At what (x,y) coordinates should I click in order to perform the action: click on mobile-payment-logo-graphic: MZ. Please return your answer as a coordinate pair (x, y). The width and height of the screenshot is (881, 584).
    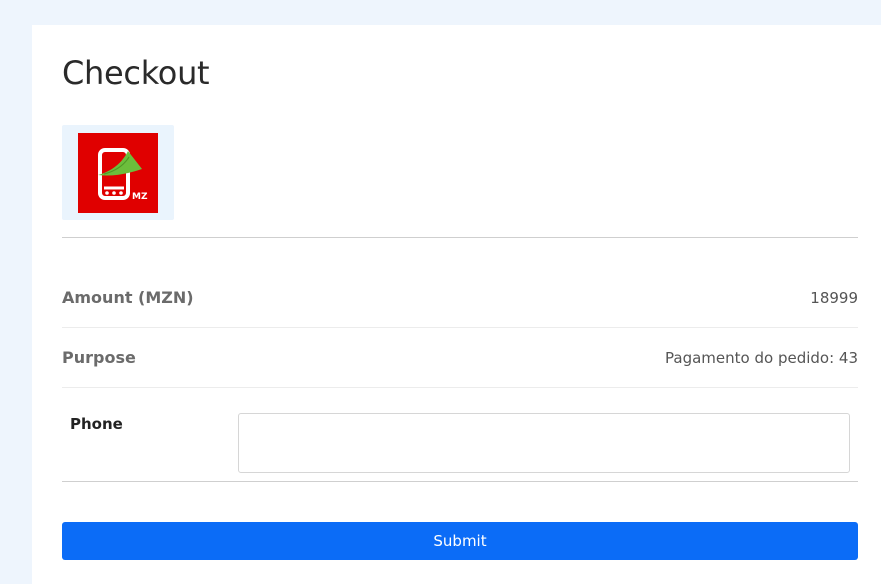
    Looking at the image, I should click on (123, 175).